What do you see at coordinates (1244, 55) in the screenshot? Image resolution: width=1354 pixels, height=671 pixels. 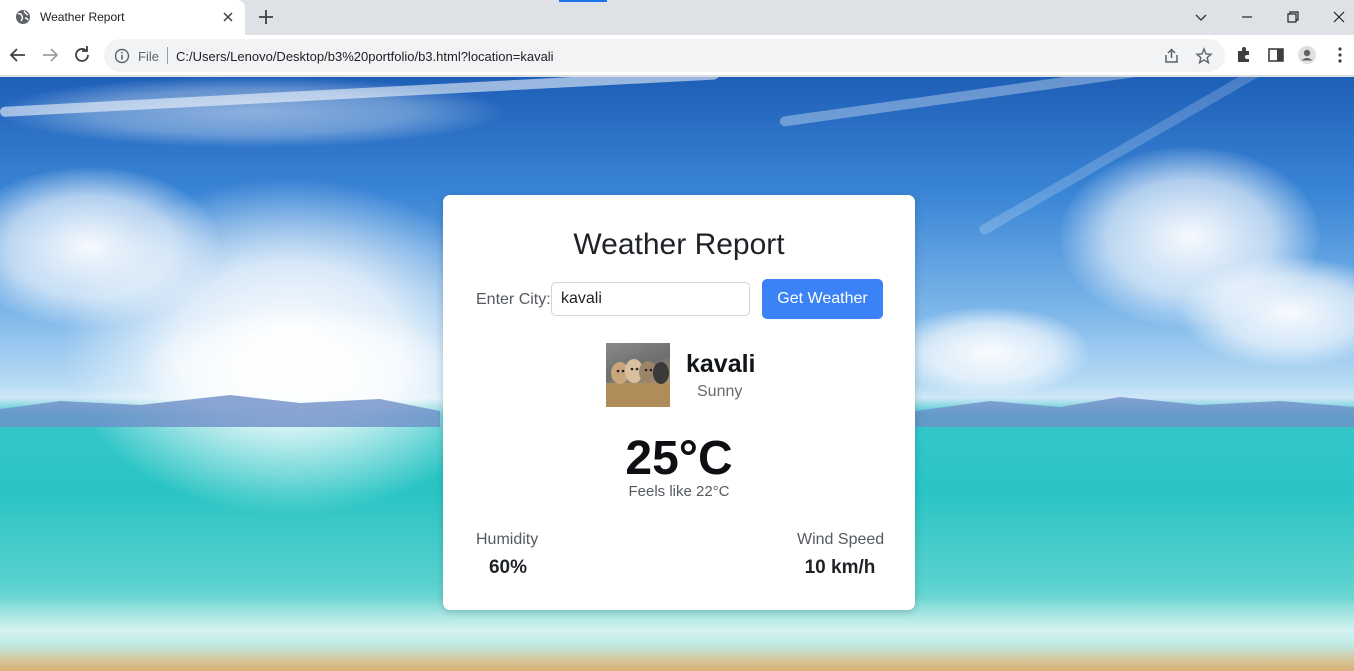 I see `extensions-icon` at bounding box center [1244, 55].